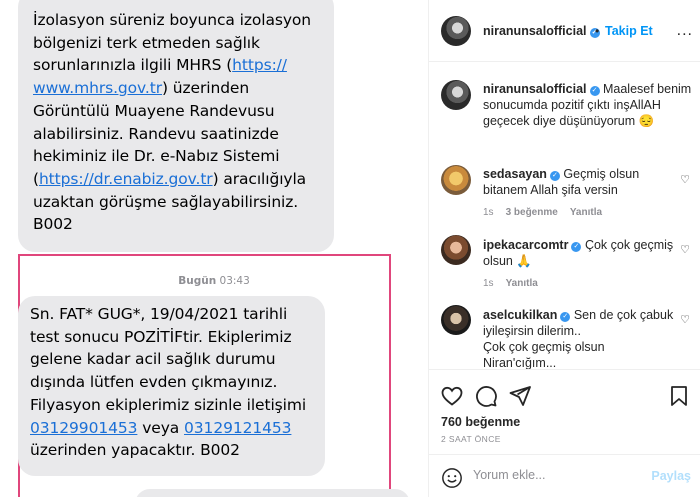 The height and width of the screenshot is (497, 700). I want to click on sms-date-stamp: Bugün 03:43, so click(214, 281).